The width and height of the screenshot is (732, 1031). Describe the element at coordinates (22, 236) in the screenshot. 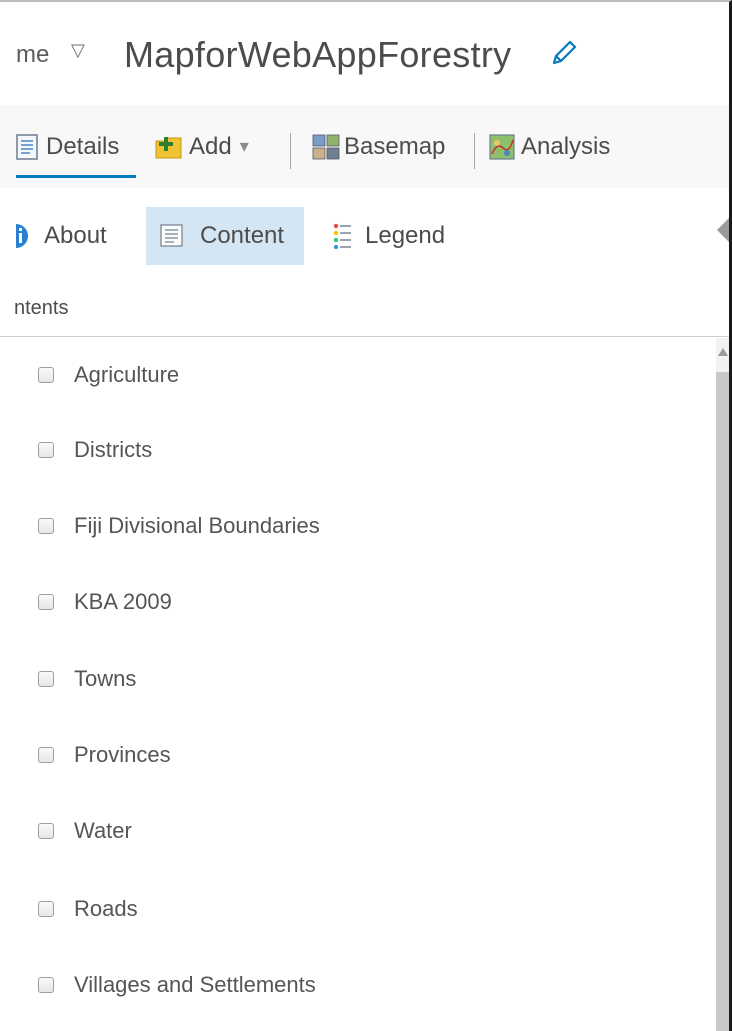

I see `info-icon` at that location.